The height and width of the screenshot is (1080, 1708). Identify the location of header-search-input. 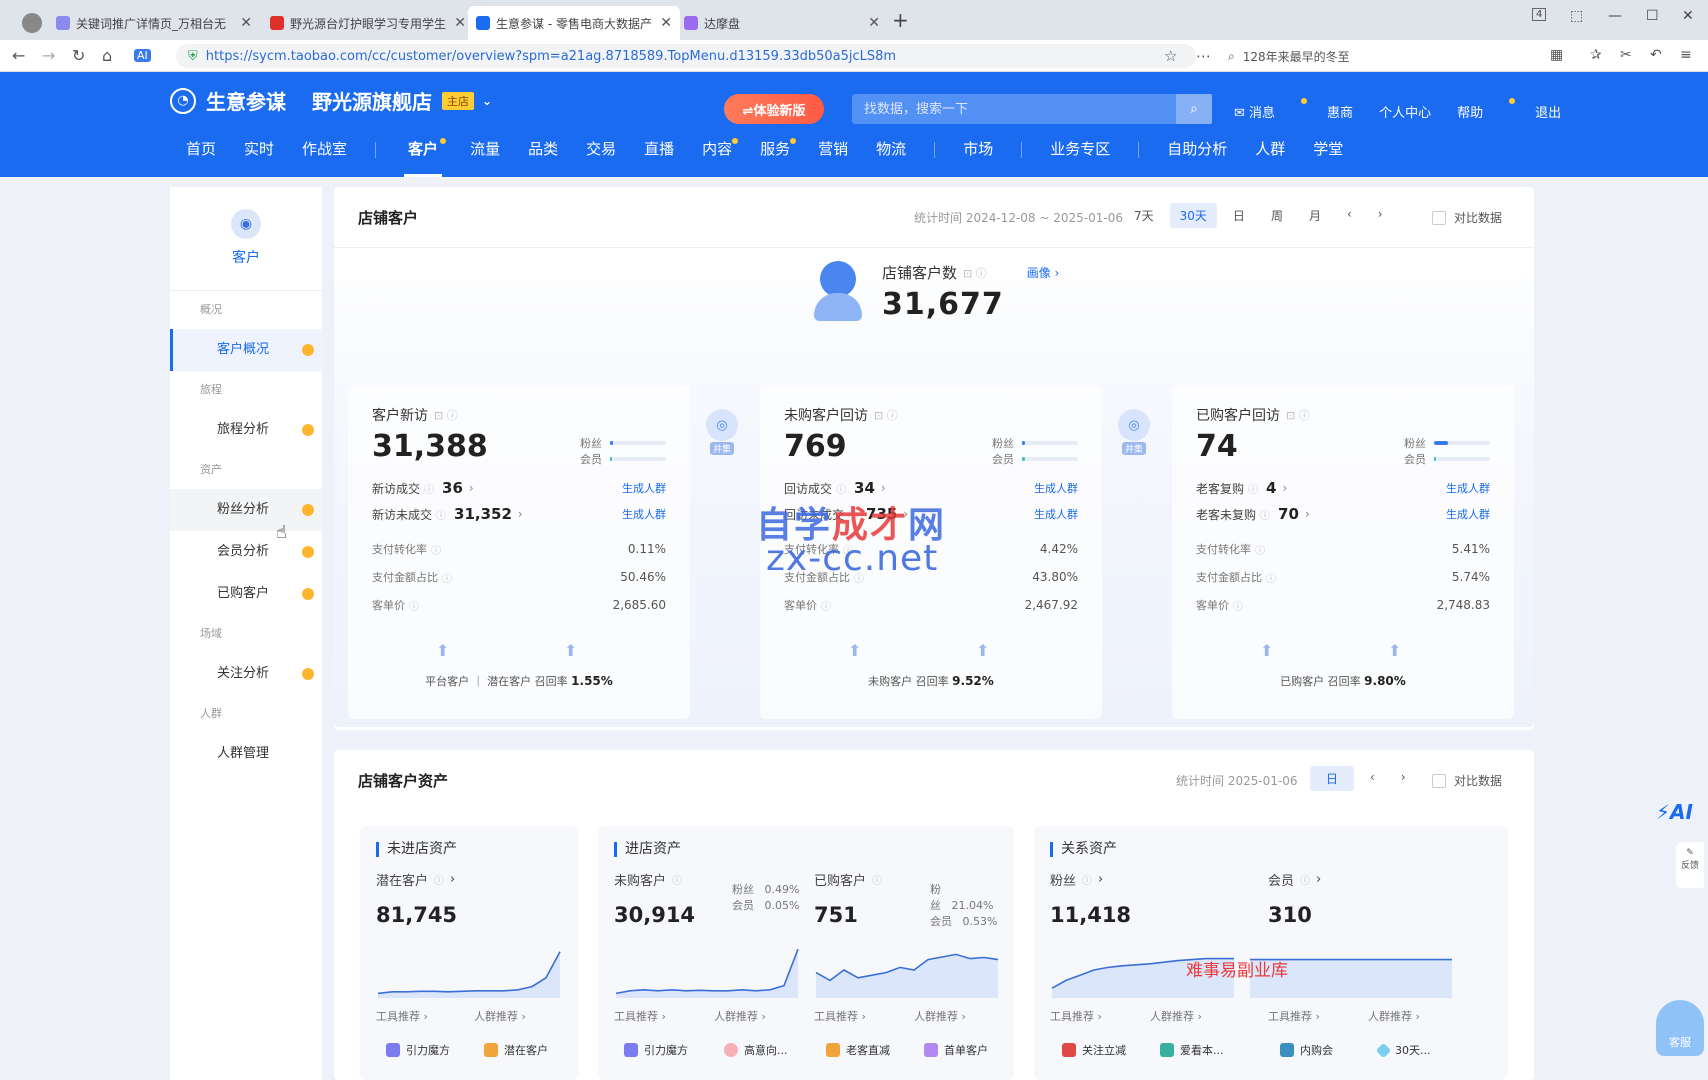
(1012, 109).